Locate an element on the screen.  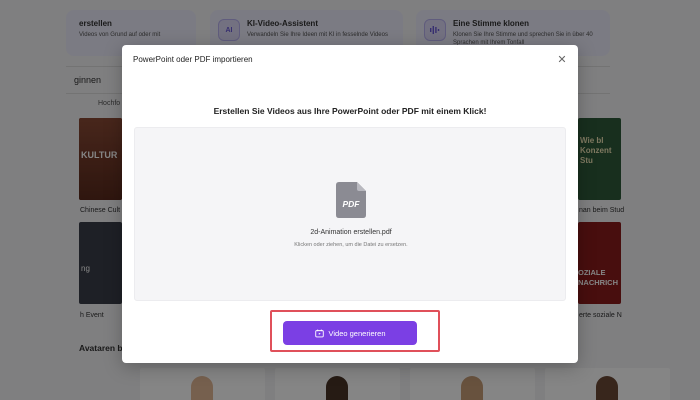
video-icon is located at coordinates (319, 333).